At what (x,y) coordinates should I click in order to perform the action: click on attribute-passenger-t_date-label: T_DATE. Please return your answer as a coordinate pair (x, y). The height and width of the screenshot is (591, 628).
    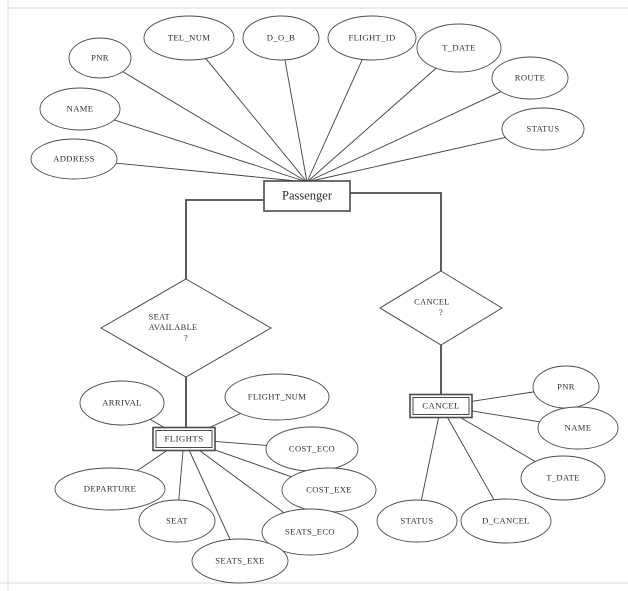
    Looking at the image, I should click on (459, 47).